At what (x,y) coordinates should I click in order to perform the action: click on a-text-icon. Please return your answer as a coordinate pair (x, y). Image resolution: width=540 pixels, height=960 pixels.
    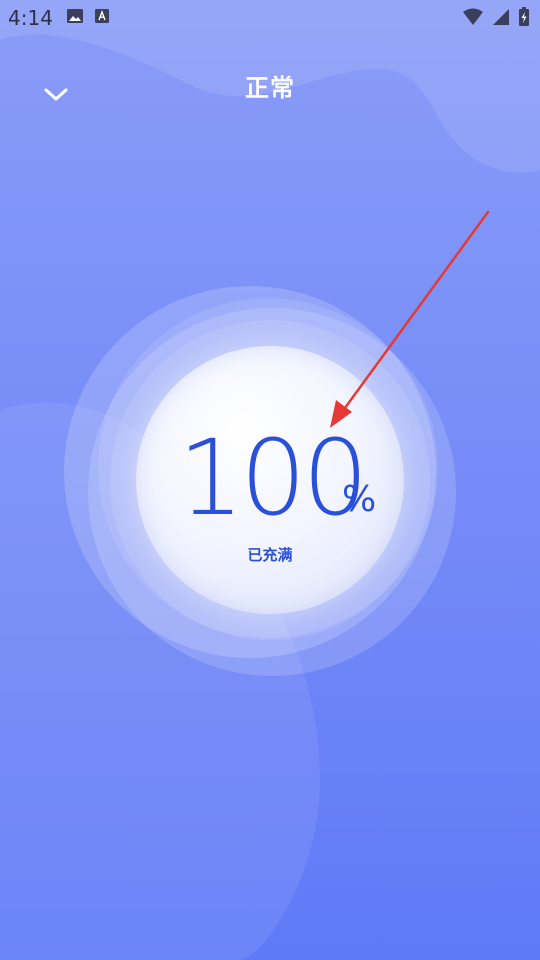
    Looking at the image, I should click on (102, 16).